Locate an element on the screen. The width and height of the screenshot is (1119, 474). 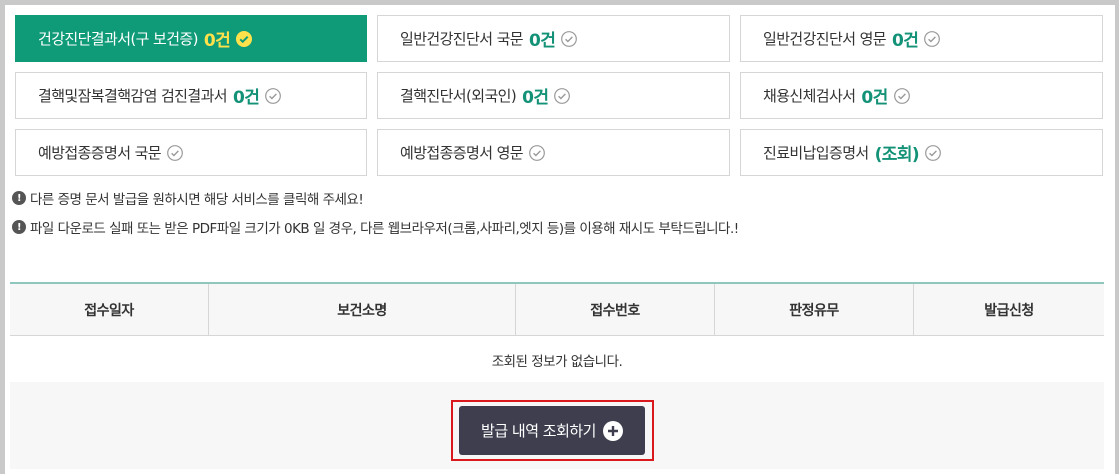
notice-text: 다른 증명 문서 발급을 원하시면 해당 서비스를 클릭해 주세요! is located at coordinates (197, 200).